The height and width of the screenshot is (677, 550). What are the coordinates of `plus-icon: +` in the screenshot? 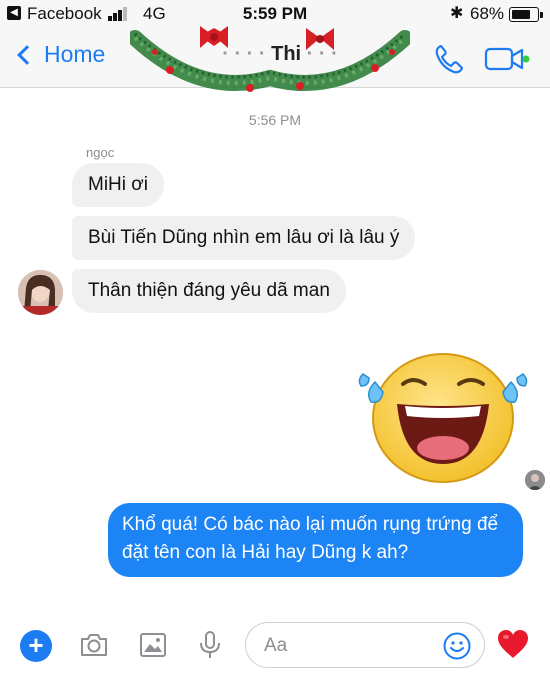 It's located at (36, 646).